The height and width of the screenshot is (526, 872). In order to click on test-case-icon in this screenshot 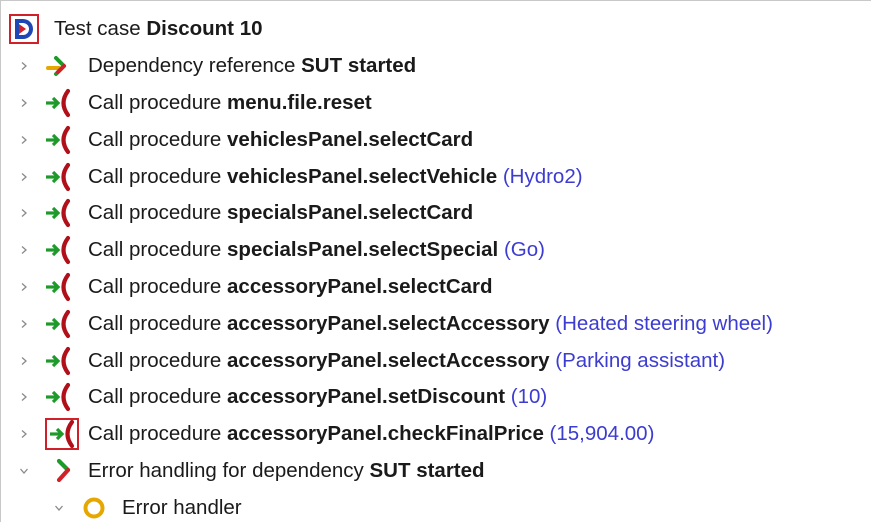, I will do `click(24, 29)`.